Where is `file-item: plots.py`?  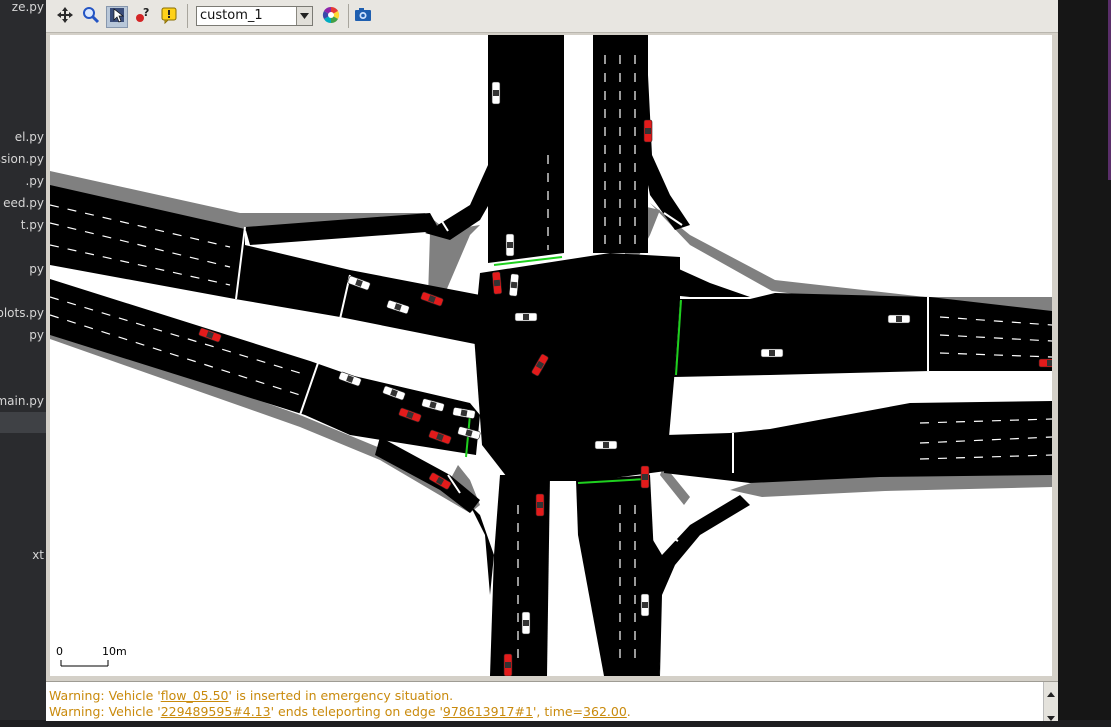 file-item: plots.py is located at coordinates (22, 313).